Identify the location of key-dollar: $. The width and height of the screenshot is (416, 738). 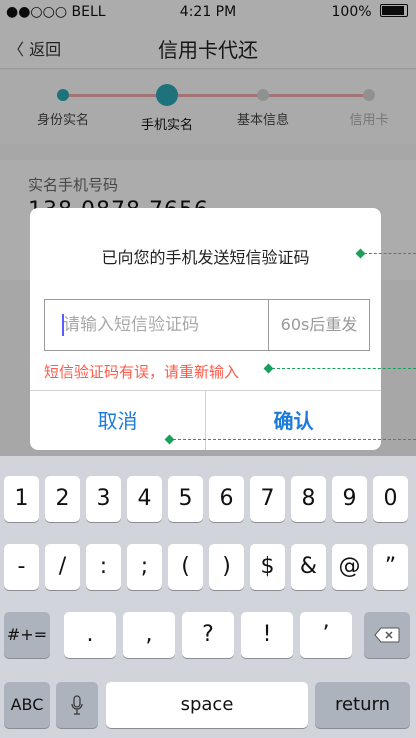
(267, 567).